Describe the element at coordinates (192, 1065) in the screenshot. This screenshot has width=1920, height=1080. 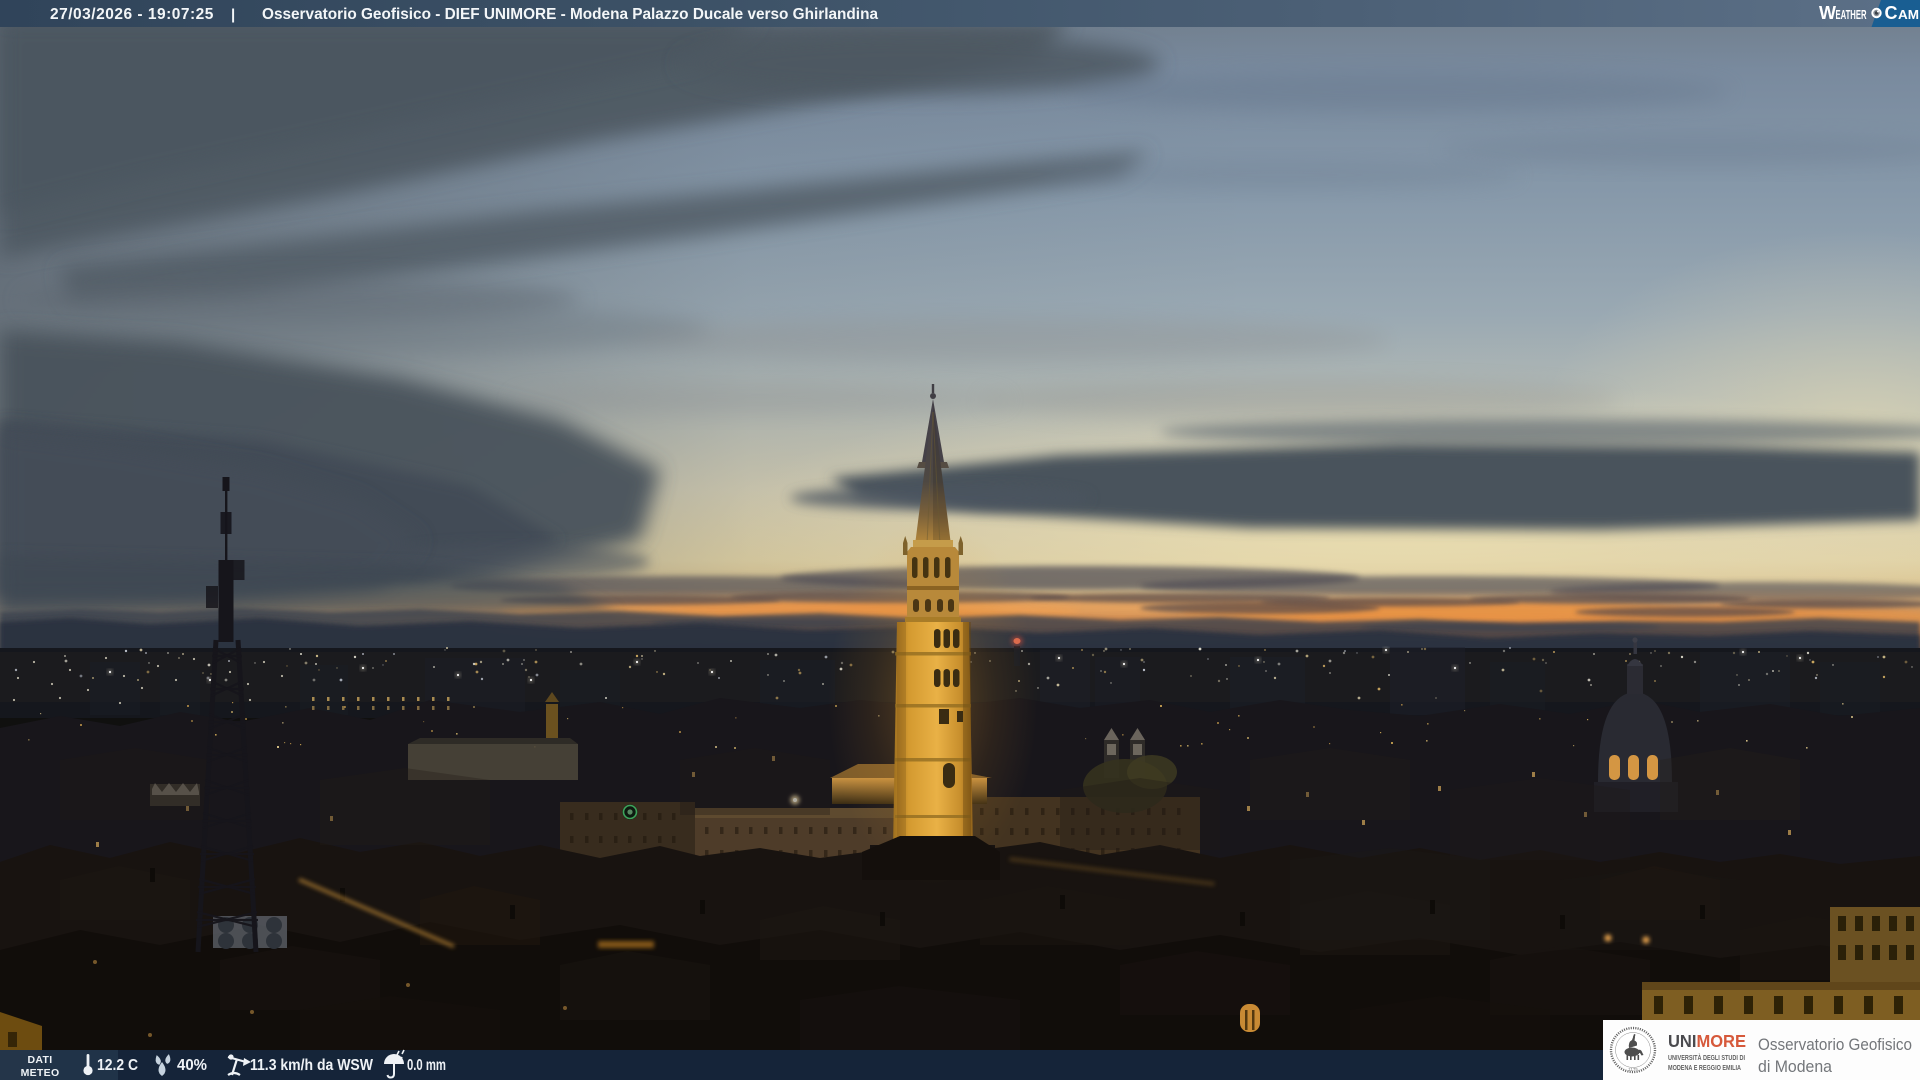
I see `svg-text: 40%` at that location.